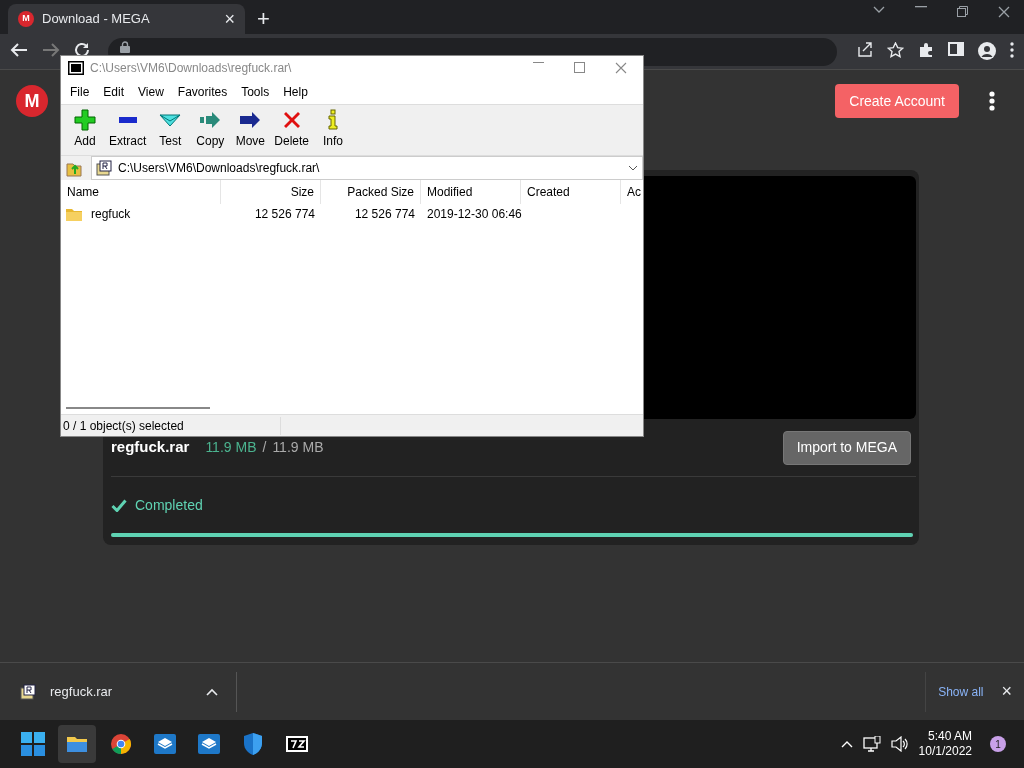  What do you see at coordinates (85, 120) in the screenshot?
I see `plus-icon` at bounding box center [85, 120].